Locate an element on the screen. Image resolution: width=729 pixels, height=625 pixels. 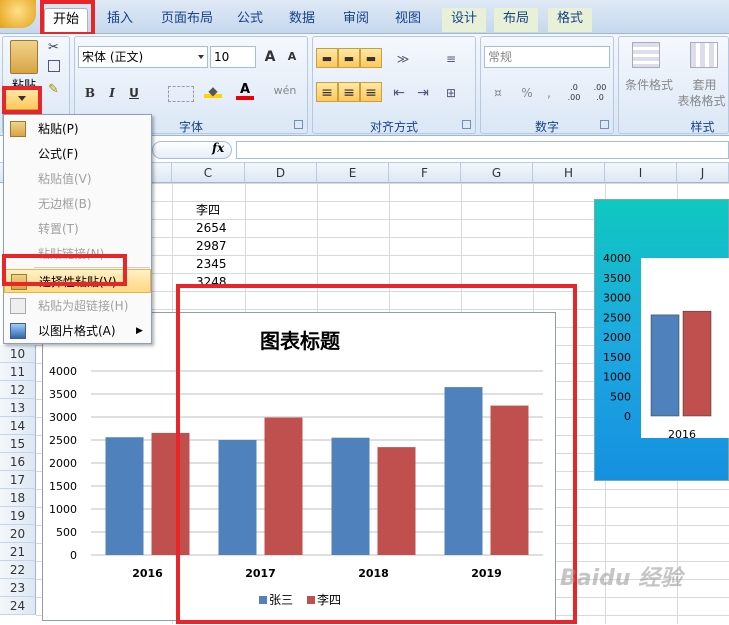
row-header: 14 is located at coordinates (18, 426).